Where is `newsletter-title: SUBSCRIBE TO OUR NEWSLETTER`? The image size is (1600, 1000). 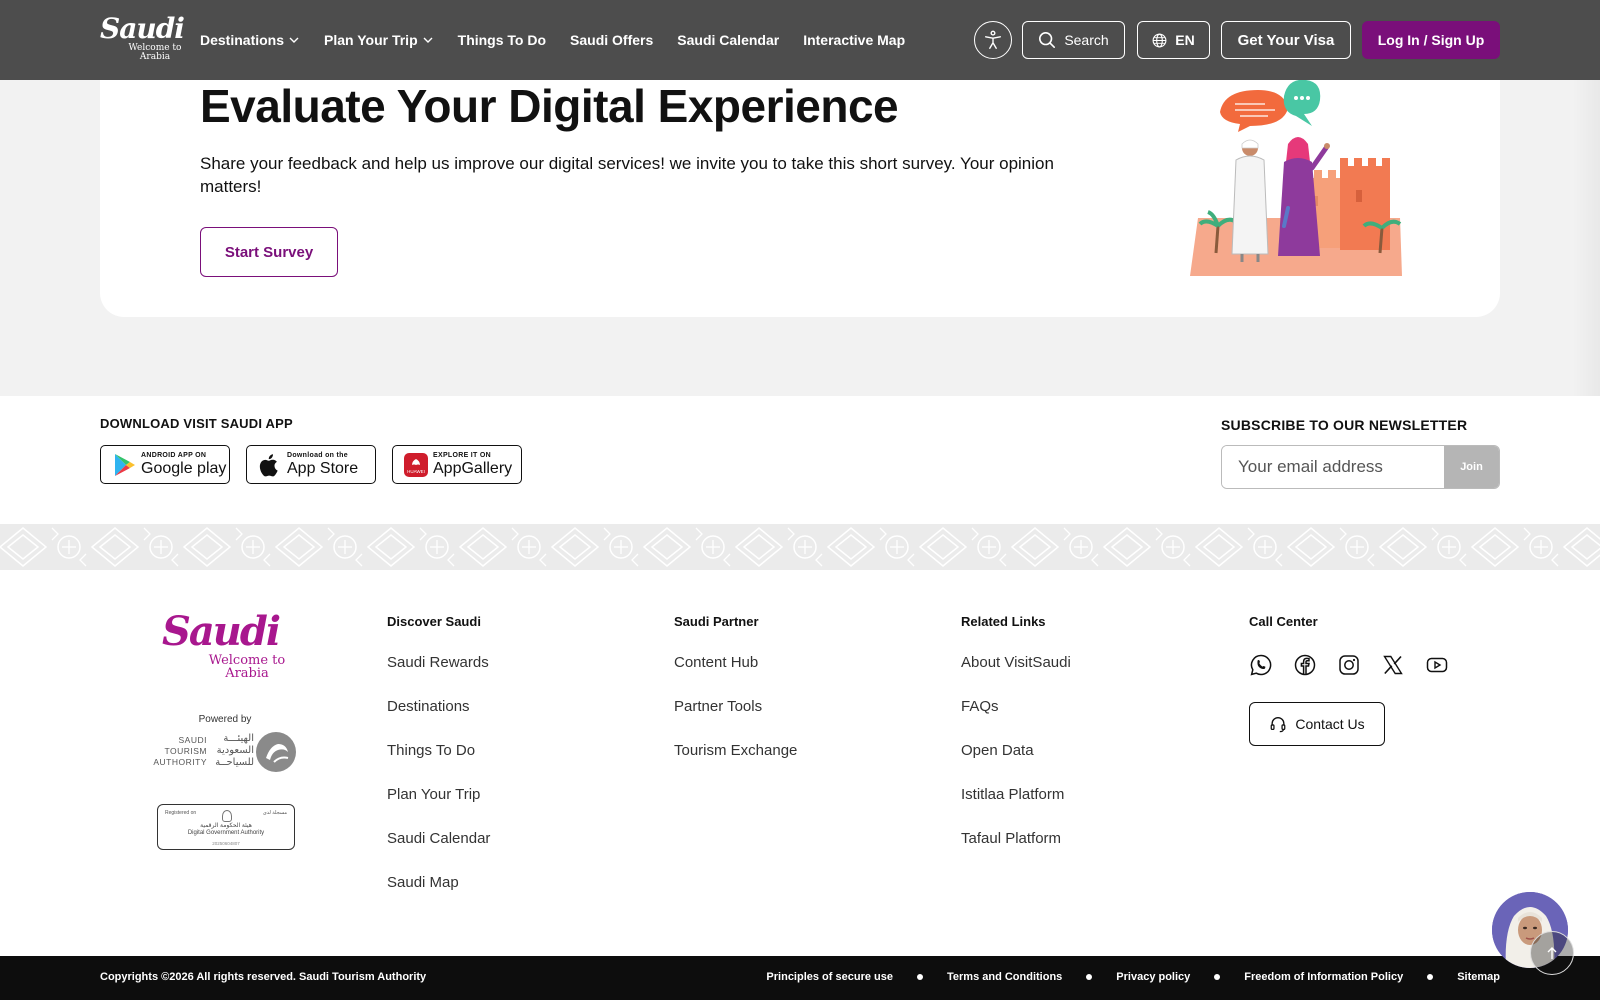 newsletter-title: SUBSCRIBE TO OUR NEWSLETTER is located at coordinates (1344, 425).